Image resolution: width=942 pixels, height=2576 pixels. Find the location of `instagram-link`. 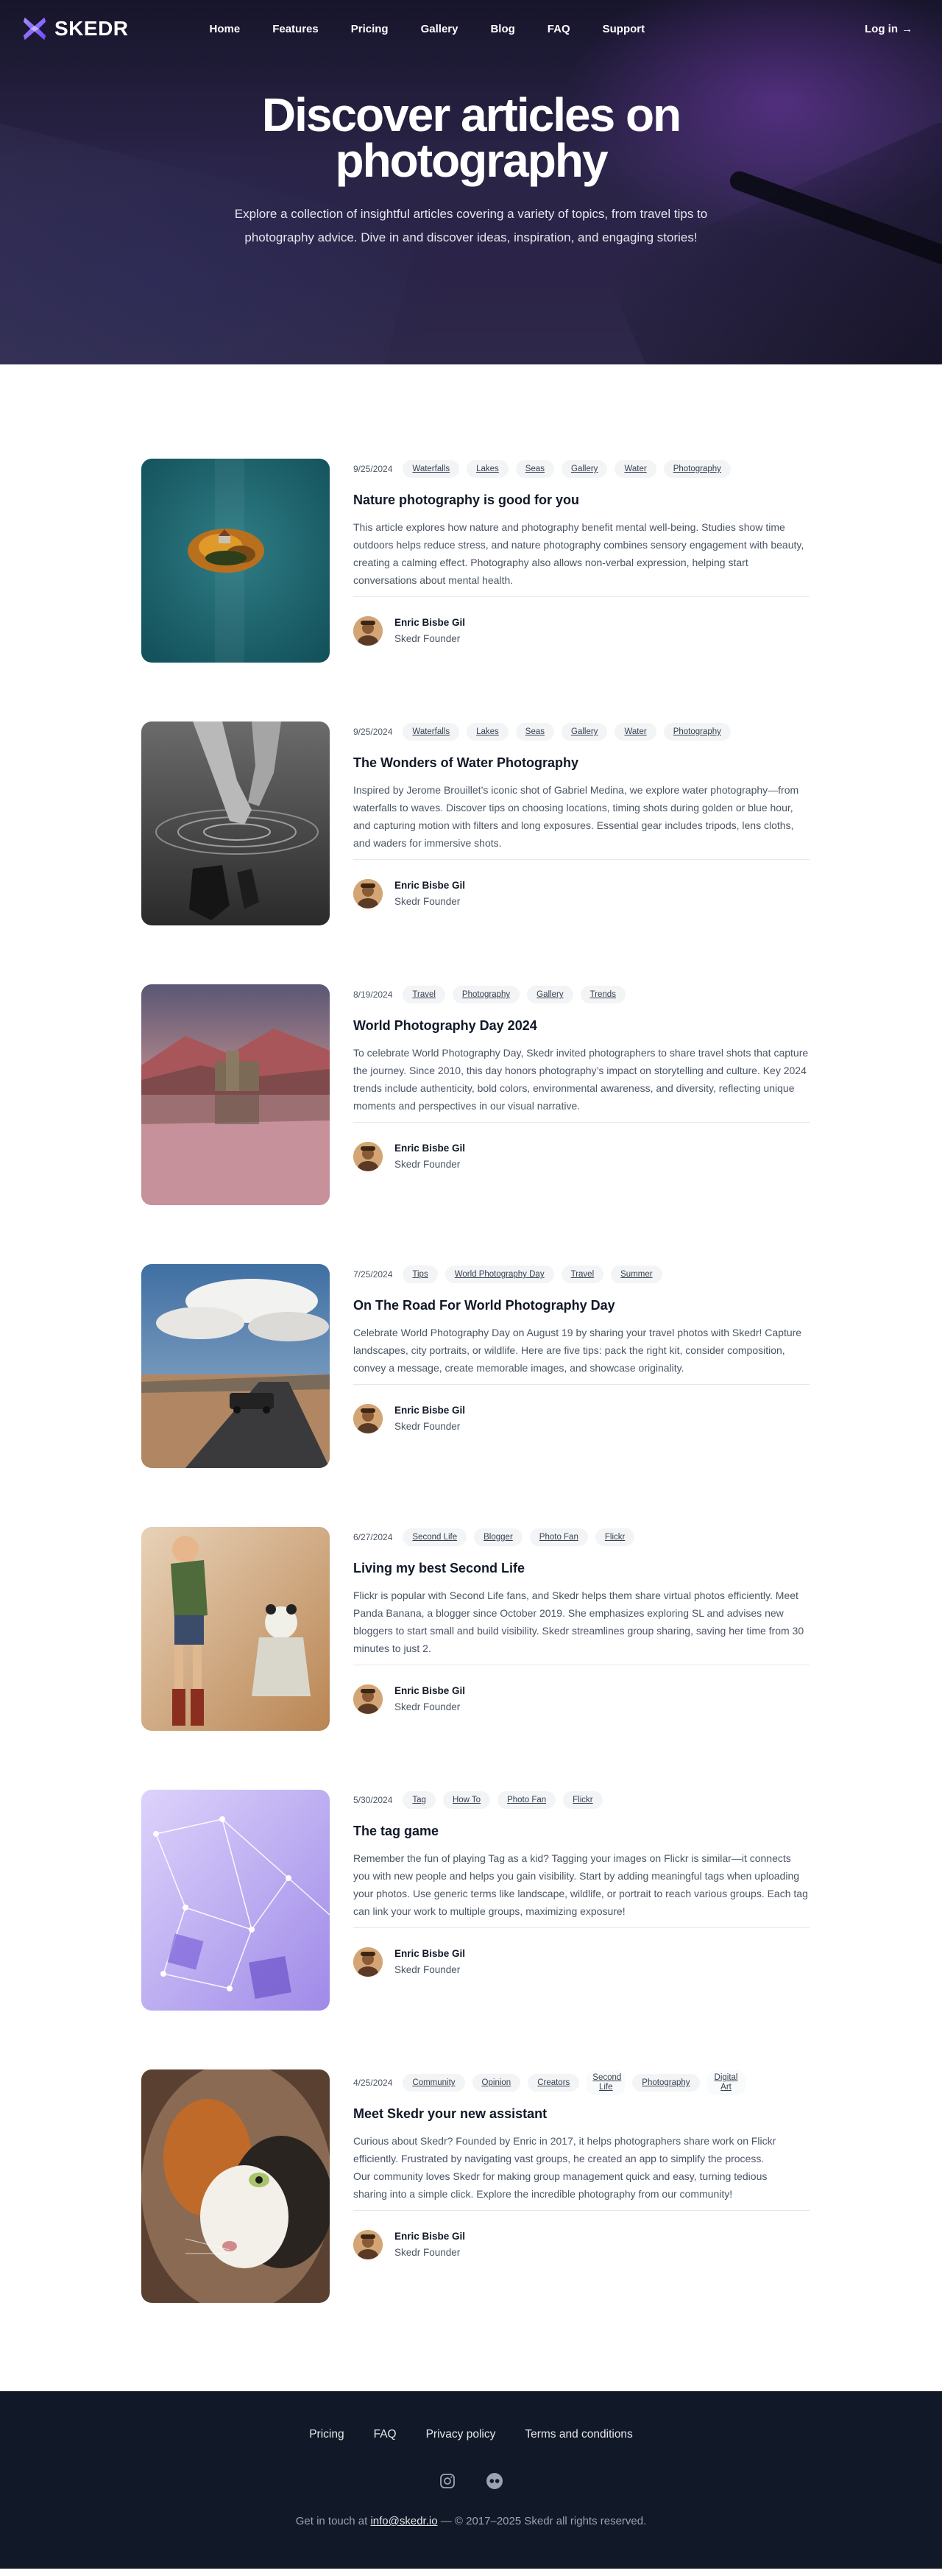

instagram-link is located at coordinates (447, 2481).